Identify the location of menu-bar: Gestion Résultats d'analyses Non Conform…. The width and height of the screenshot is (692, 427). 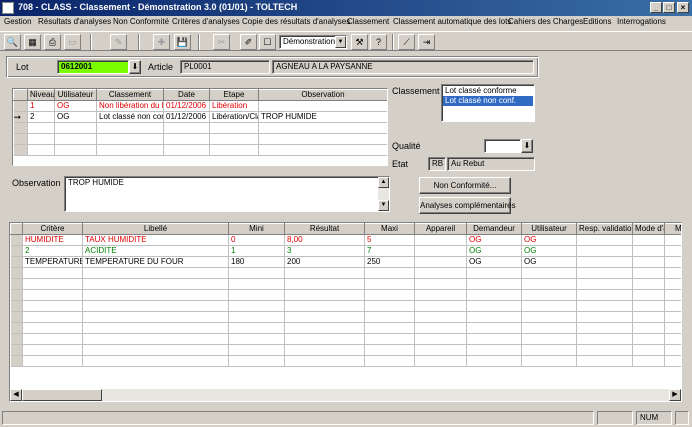
(346, 23).